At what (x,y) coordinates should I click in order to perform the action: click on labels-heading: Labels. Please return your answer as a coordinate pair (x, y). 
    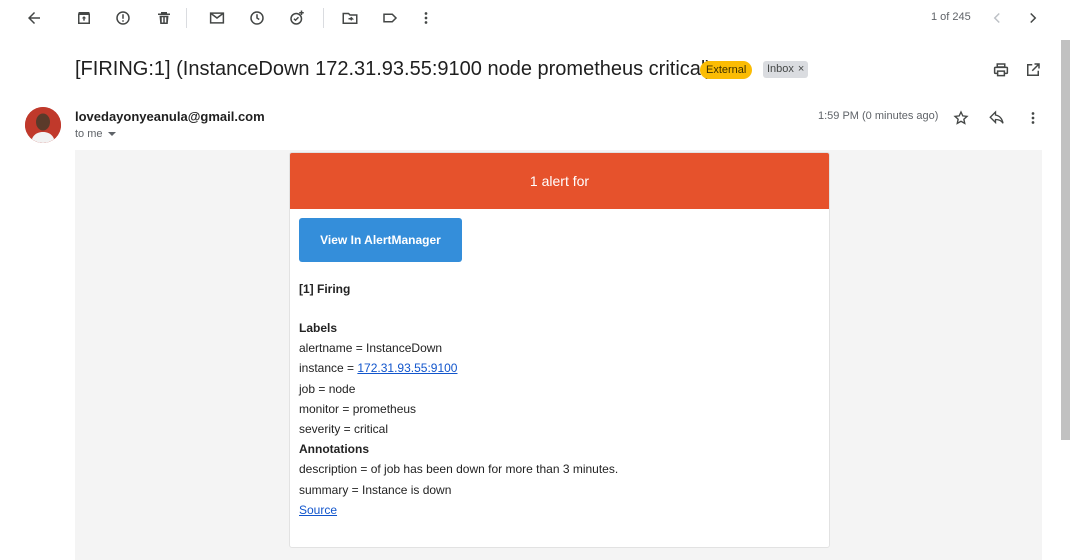
    Looking at the image, I should click on (318, 328).